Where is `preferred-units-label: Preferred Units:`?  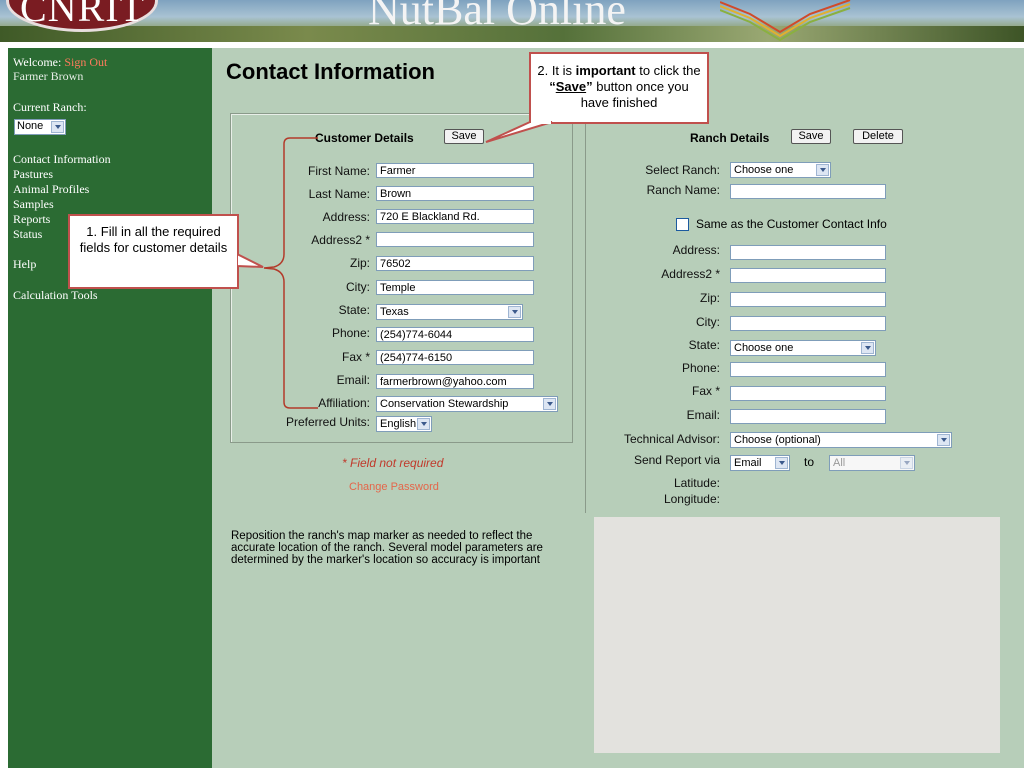 preferred-units-label: Preferred Units: is located at coordinates (327, 422).